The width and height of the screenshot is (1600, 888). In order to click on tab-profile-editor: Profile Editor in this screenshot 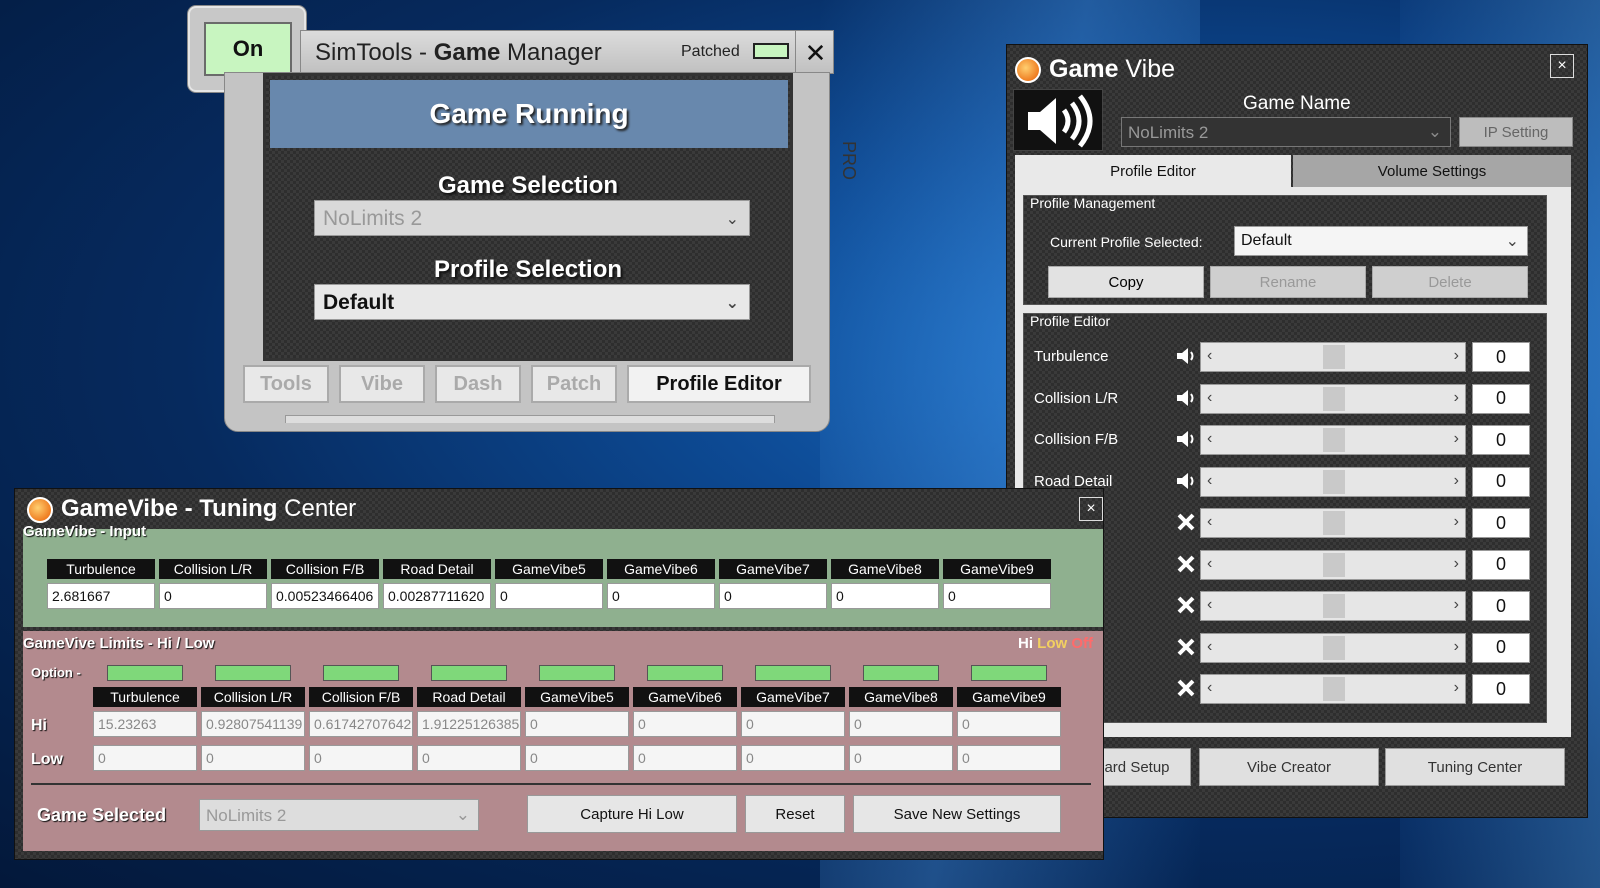, I will do `click(1153, 171)`.